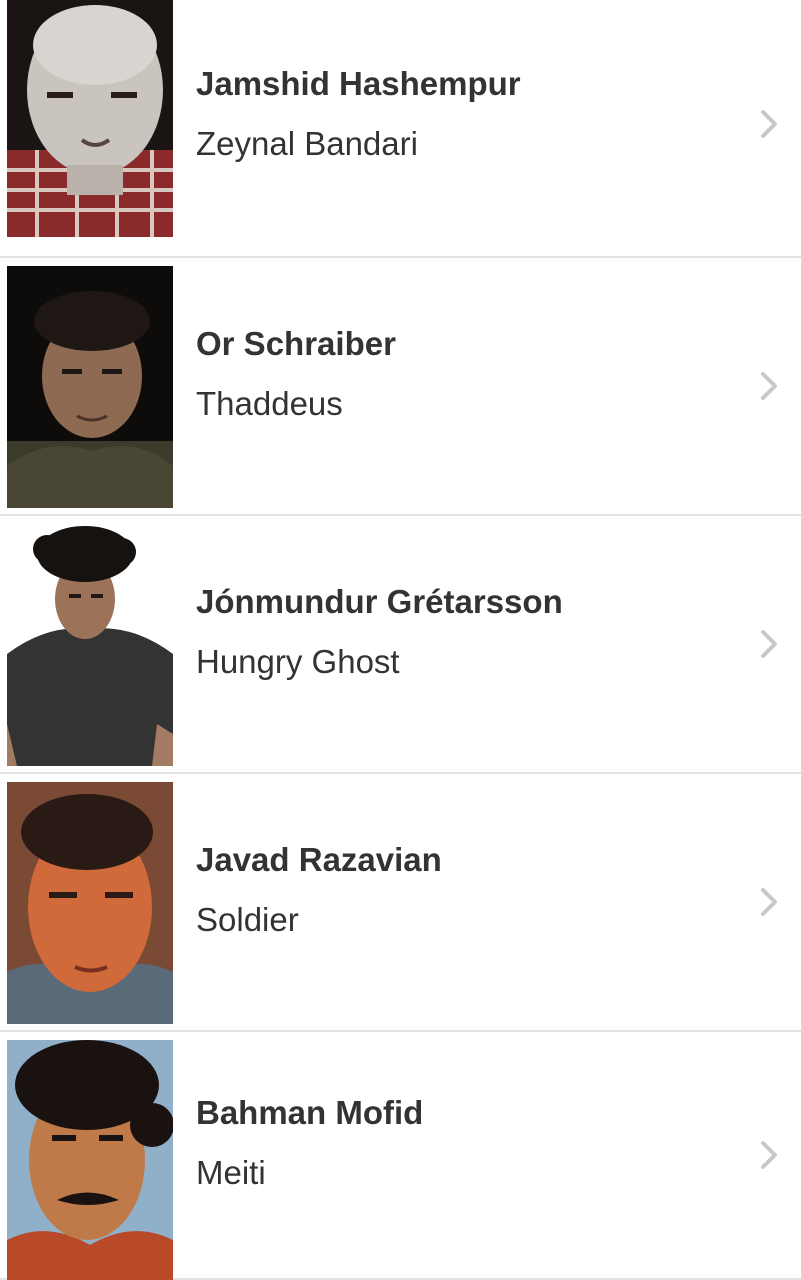 The width and height of the screenshot is (801, 1280). I want to click on actor-name: Bahman Mofid, so click(310, 1112).